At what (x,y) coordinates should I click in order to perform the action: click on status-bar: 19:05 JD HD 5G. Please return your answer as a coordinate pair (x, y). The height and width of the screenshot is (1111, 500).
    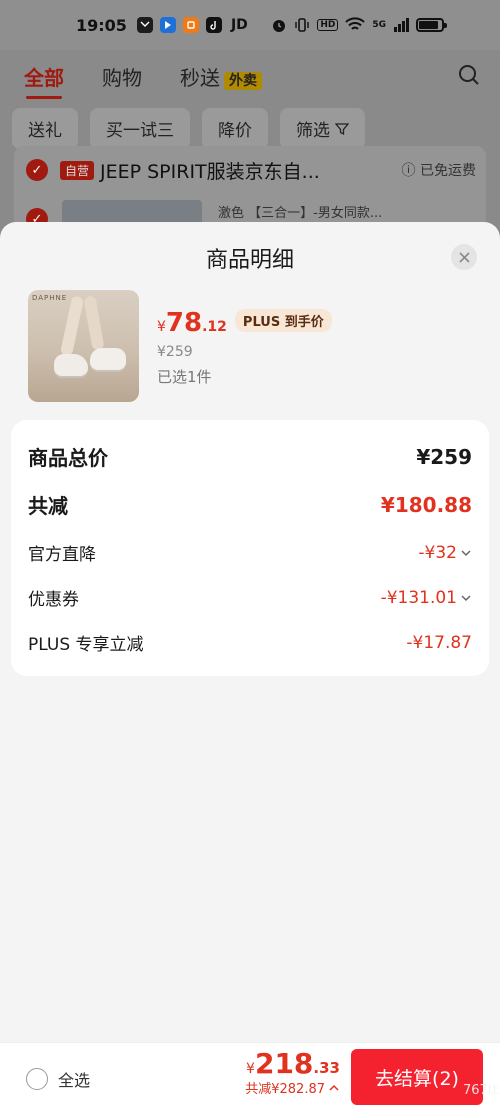
    Looking at the image, I should click on (250, 25).